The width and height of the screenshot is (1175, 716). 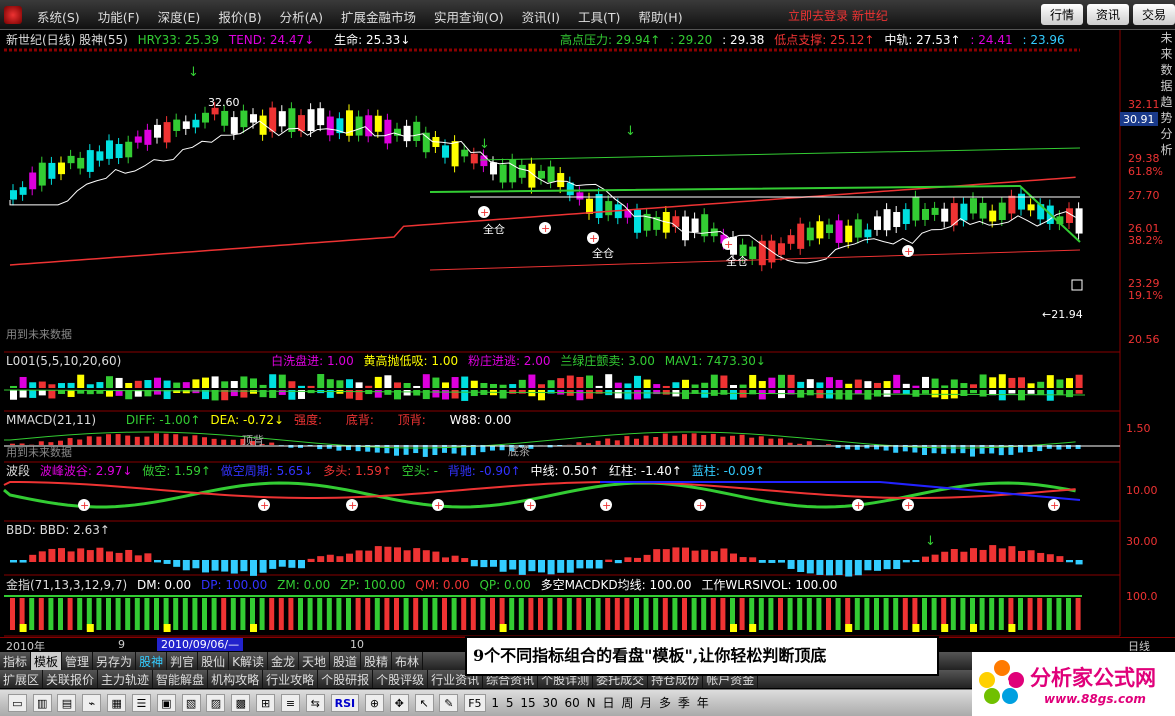 I want to click on period-day: 日, so click(x=608, y=702).